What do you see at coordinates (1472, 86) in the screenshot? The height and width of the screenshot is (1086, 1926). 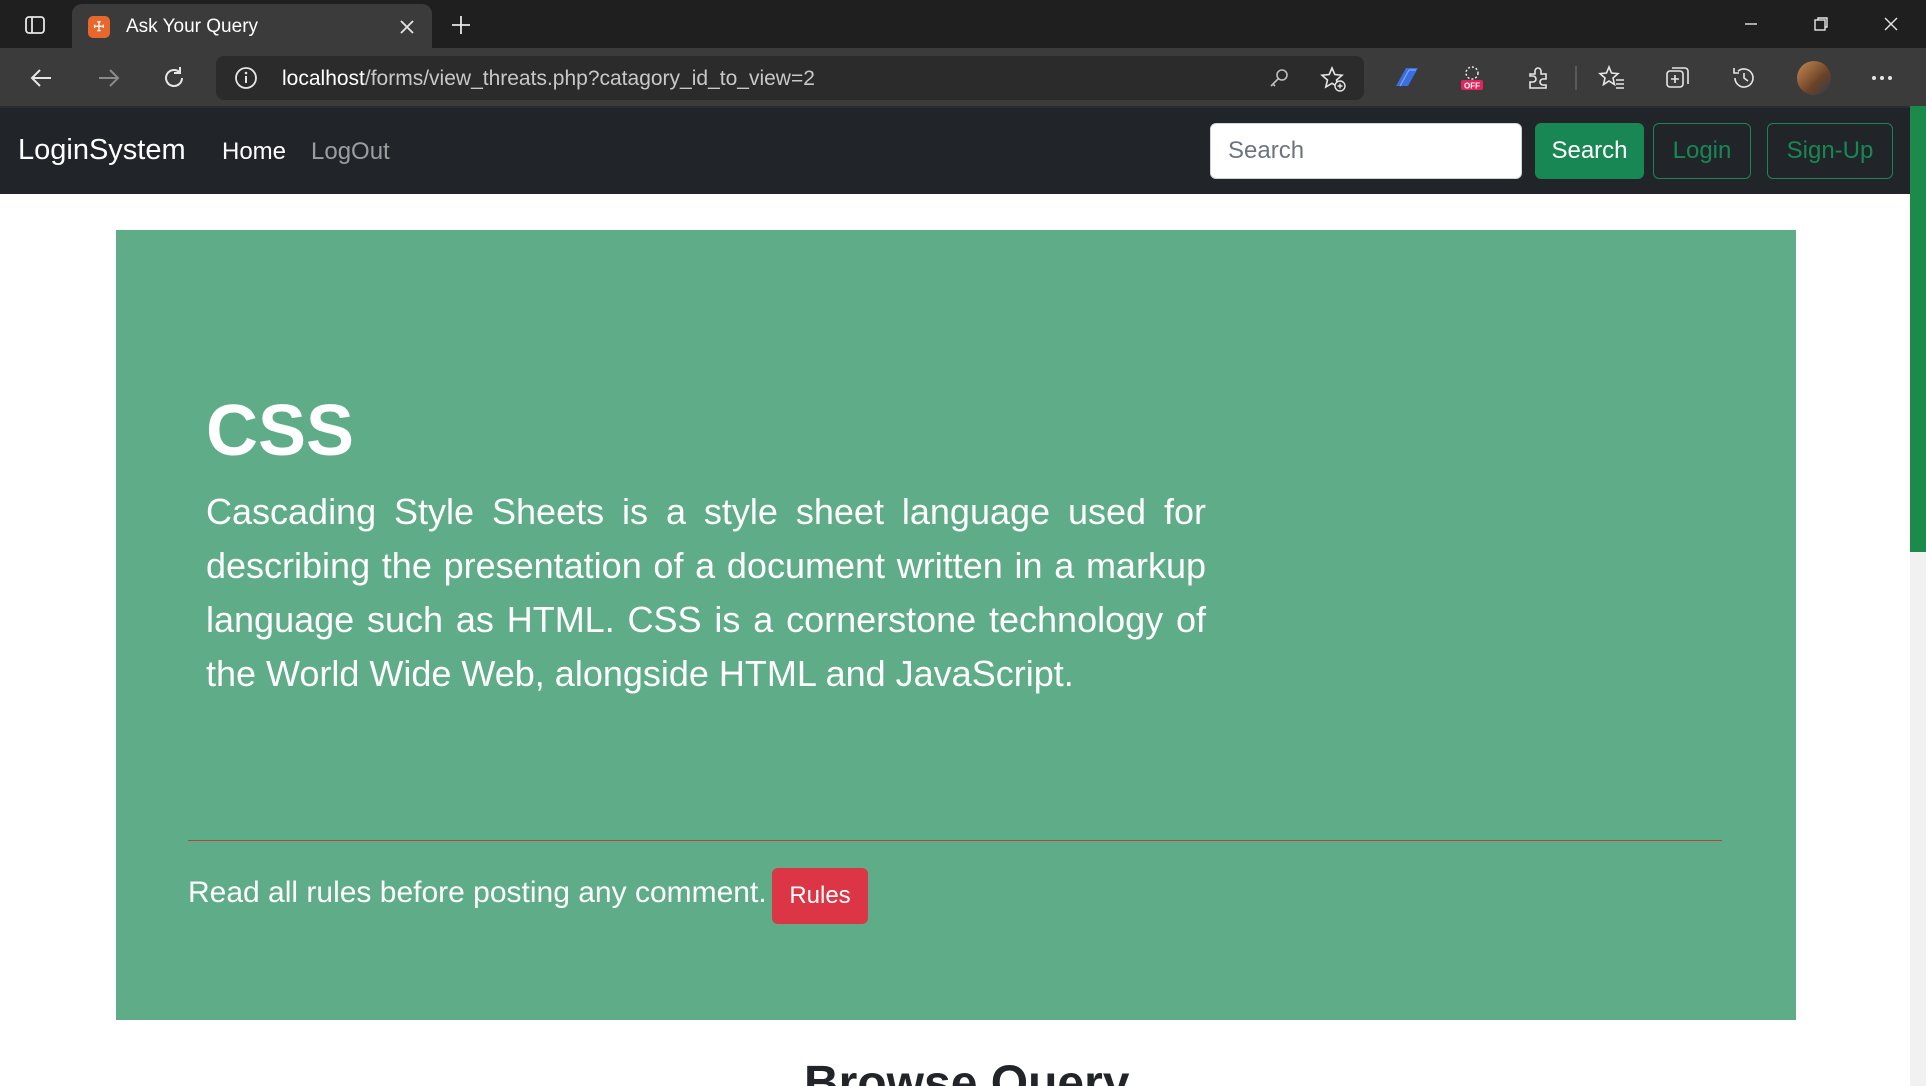 I see `svg-text: OFF` at bounding box center [1472, 86].